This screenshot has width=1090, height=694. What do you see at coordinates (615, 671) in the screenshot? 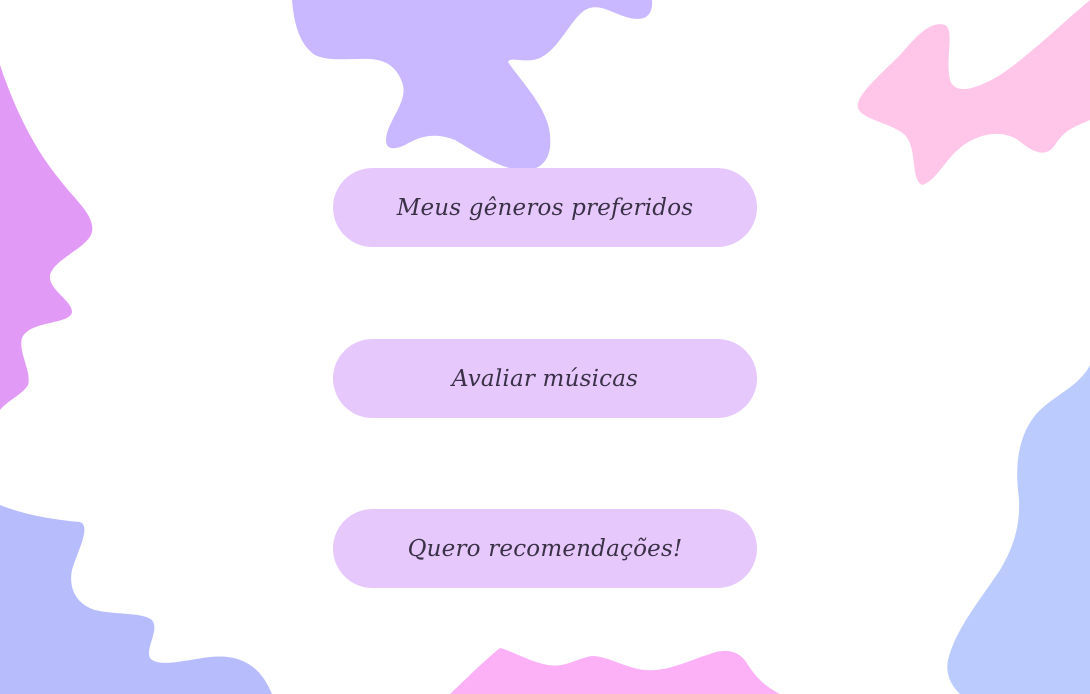
I see `pink-blob` at bounding box center [615, 671].